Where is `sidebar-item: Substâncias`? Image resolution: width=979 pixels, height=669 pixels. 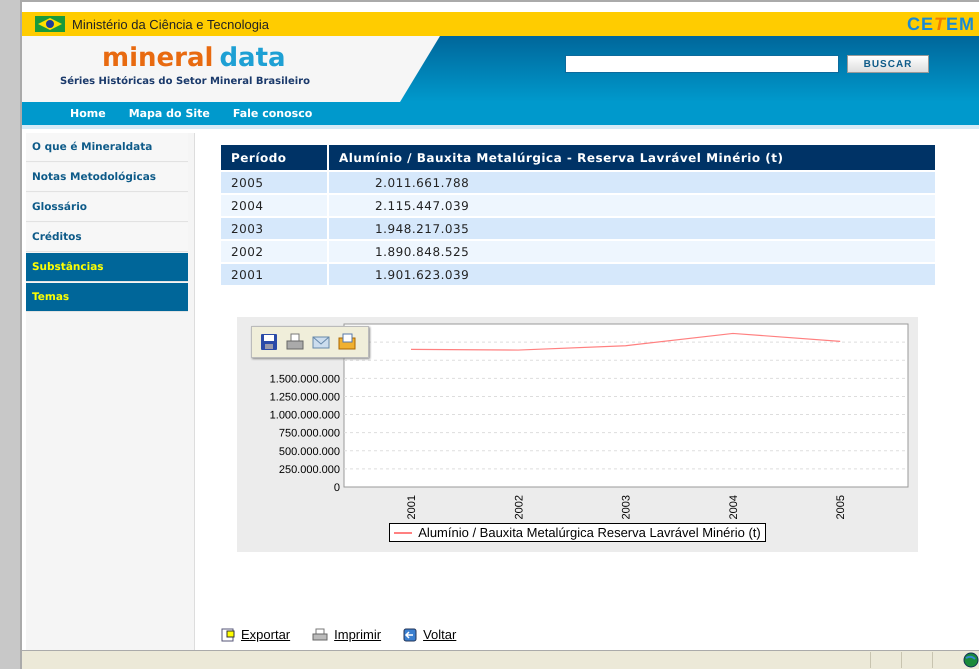
sidebar-item: Substâncias is located at coordinates (107, 267).